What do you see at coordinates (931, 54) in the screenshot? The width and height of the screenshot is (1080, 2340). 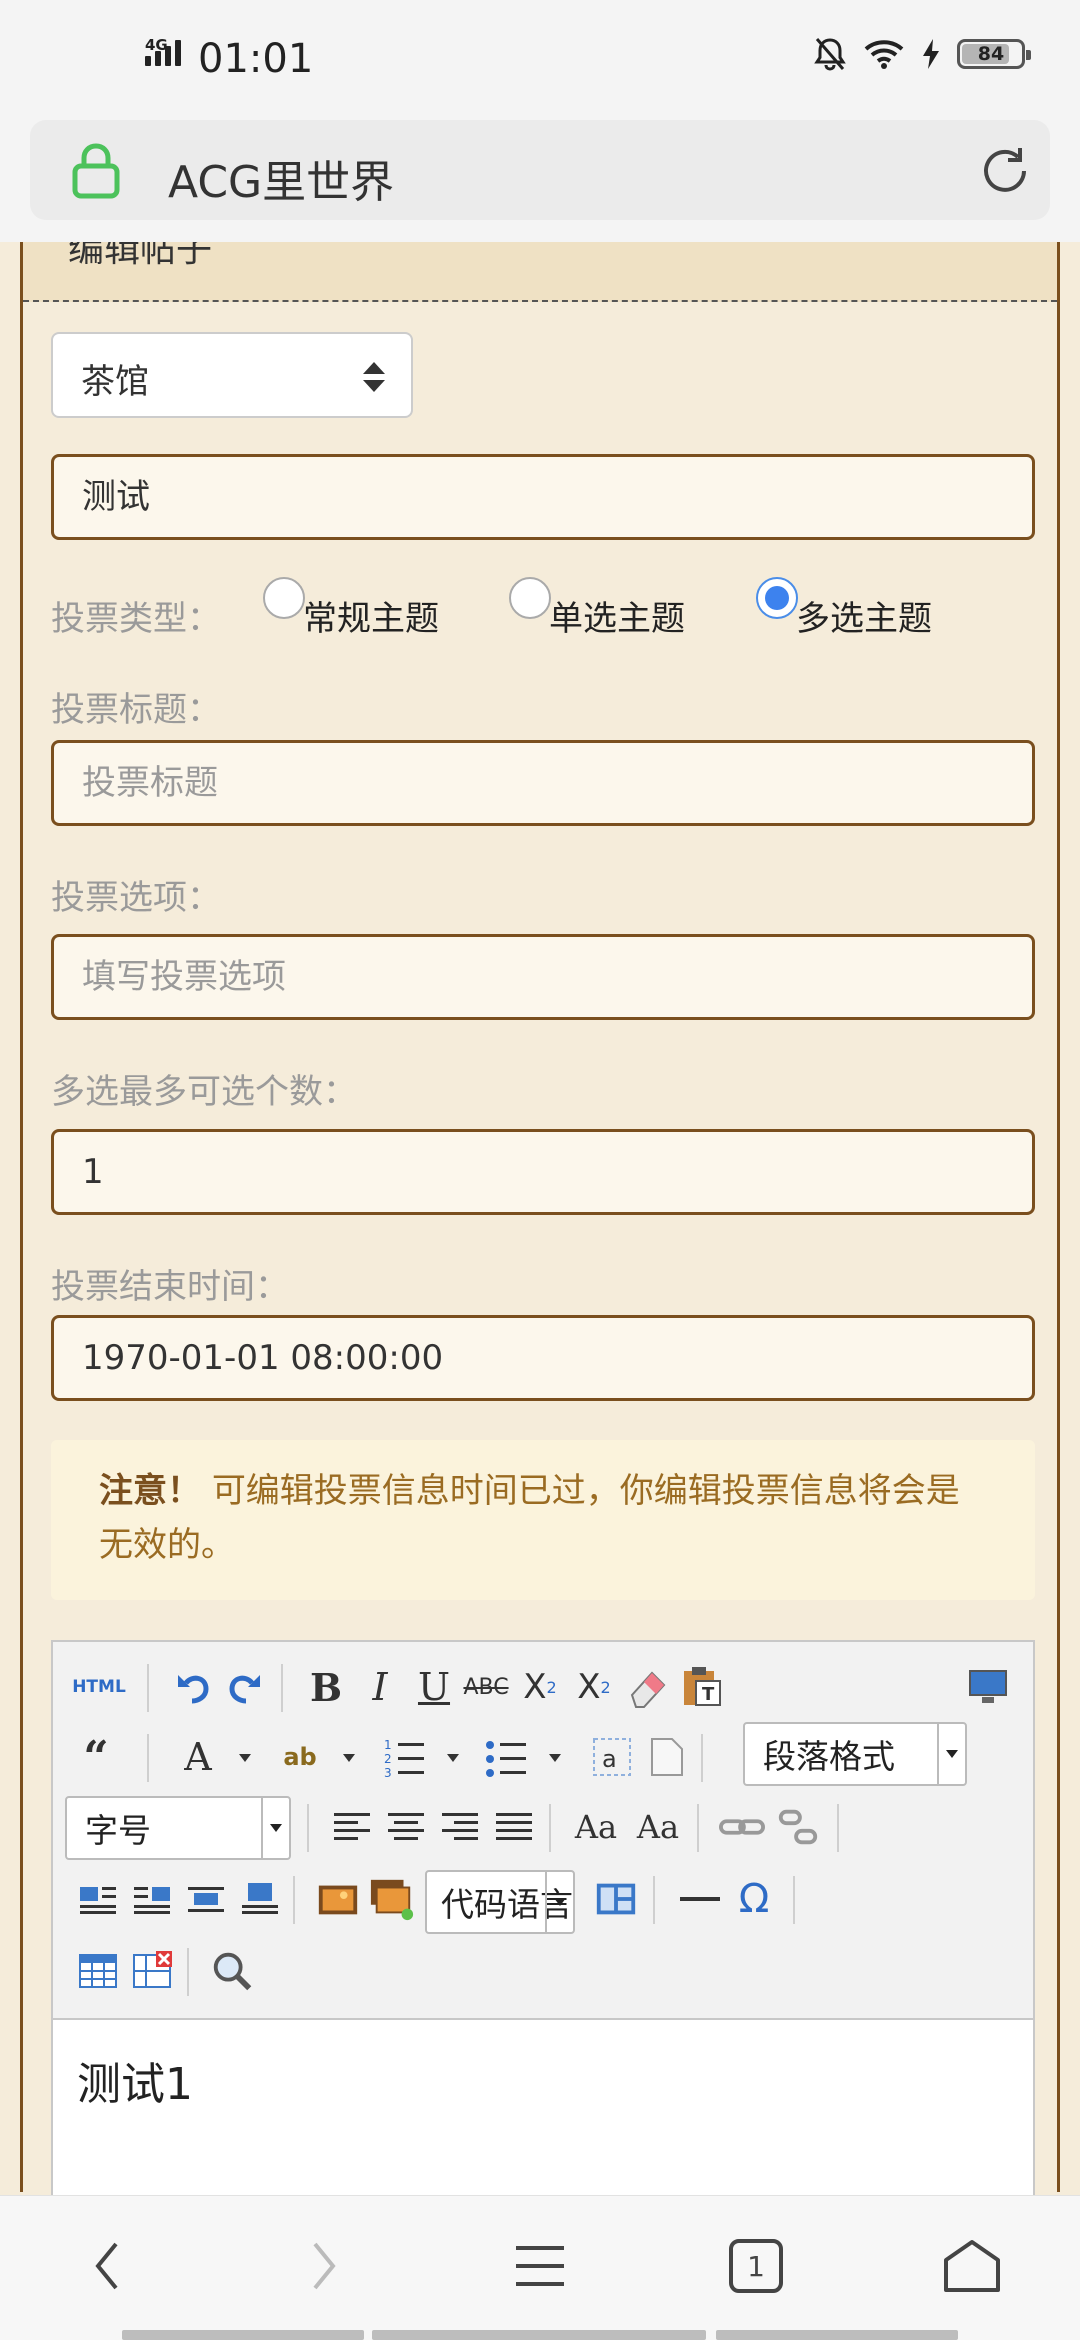 I see `charging-icon` at bounding box center [931, 54].